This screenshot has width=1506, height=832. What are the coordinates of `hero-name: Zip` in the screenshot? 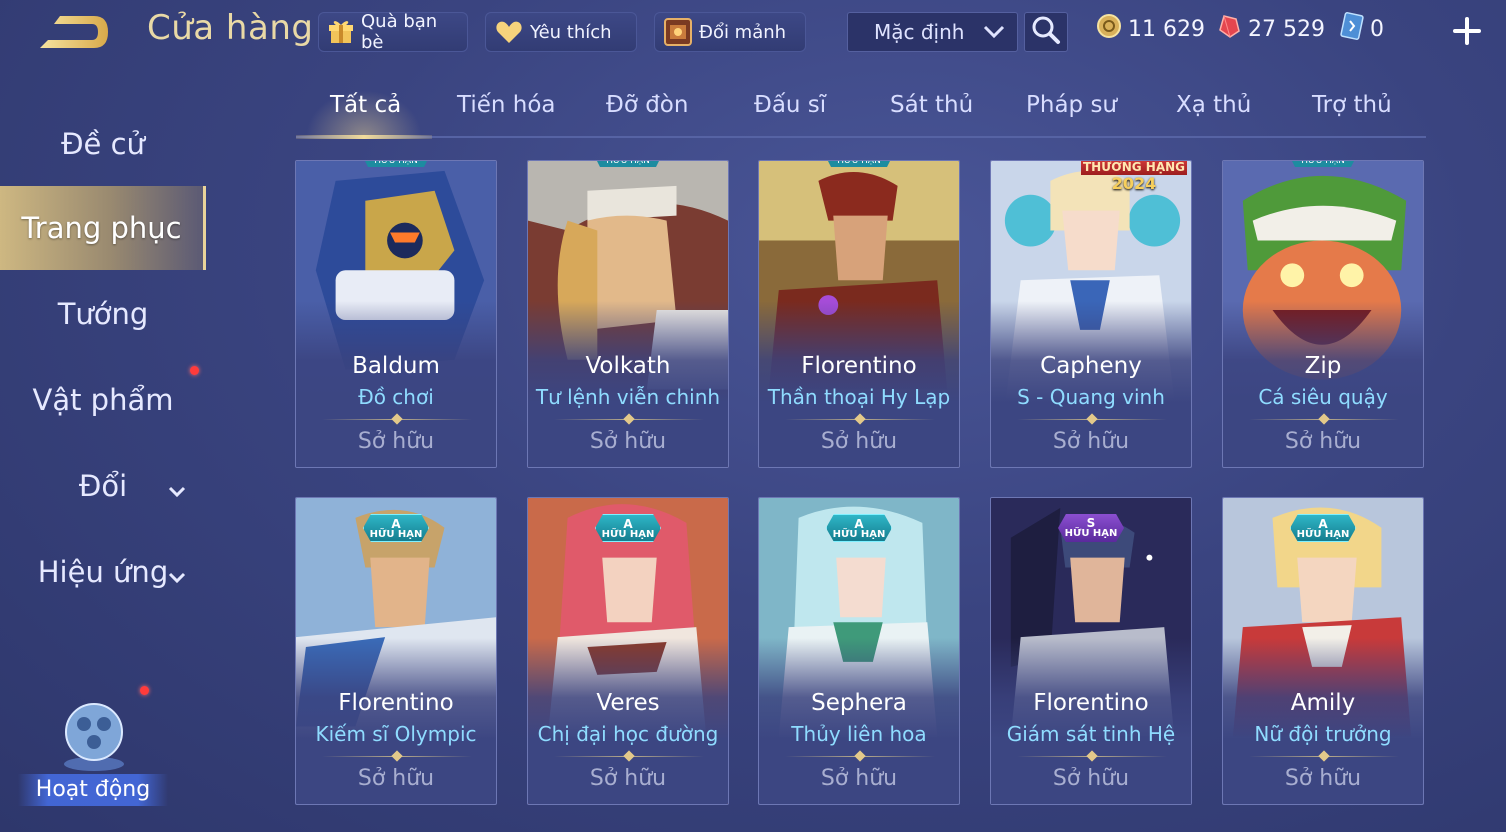 It's located at (1323, 366).